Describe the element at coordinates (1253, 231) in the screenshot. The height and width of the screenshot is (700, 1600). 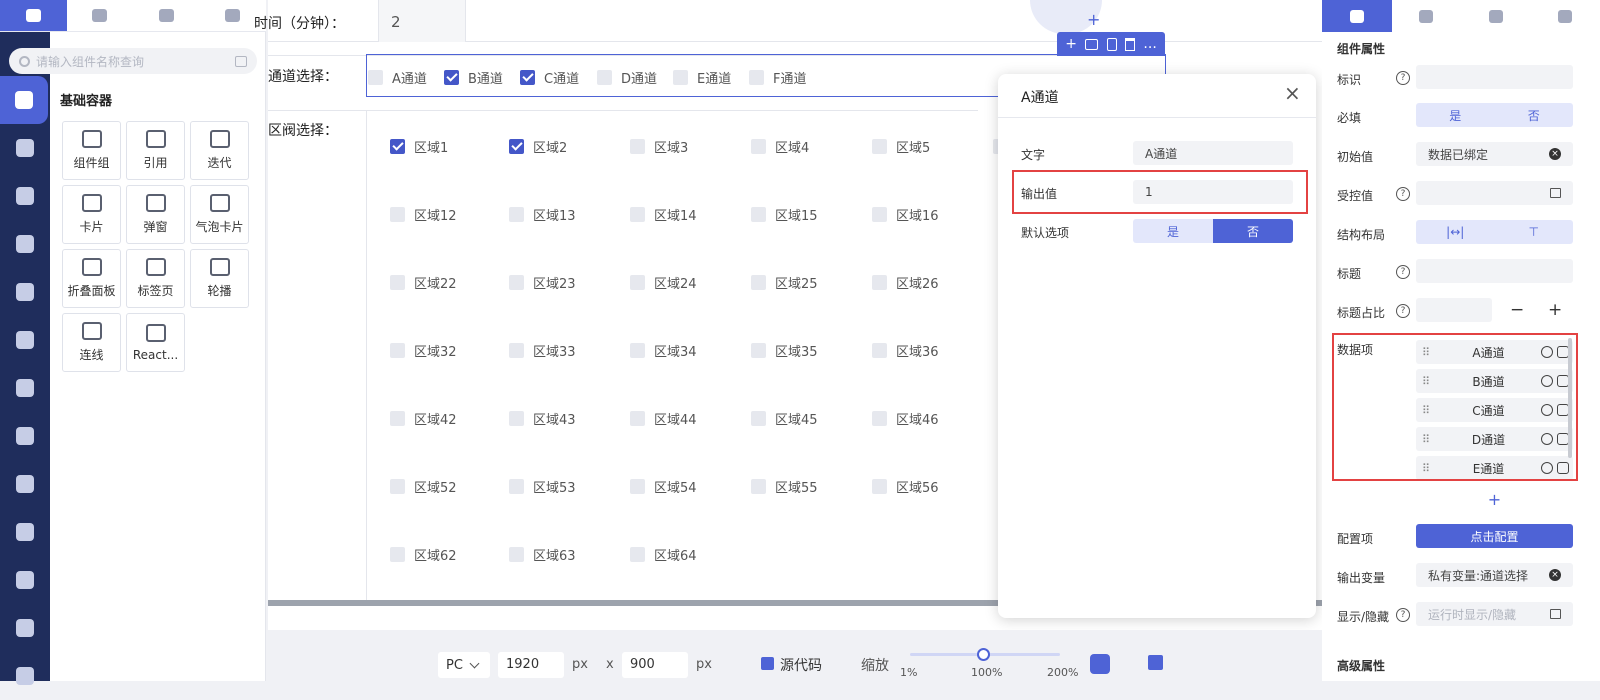
I see `default-no-option: 否` at that location.